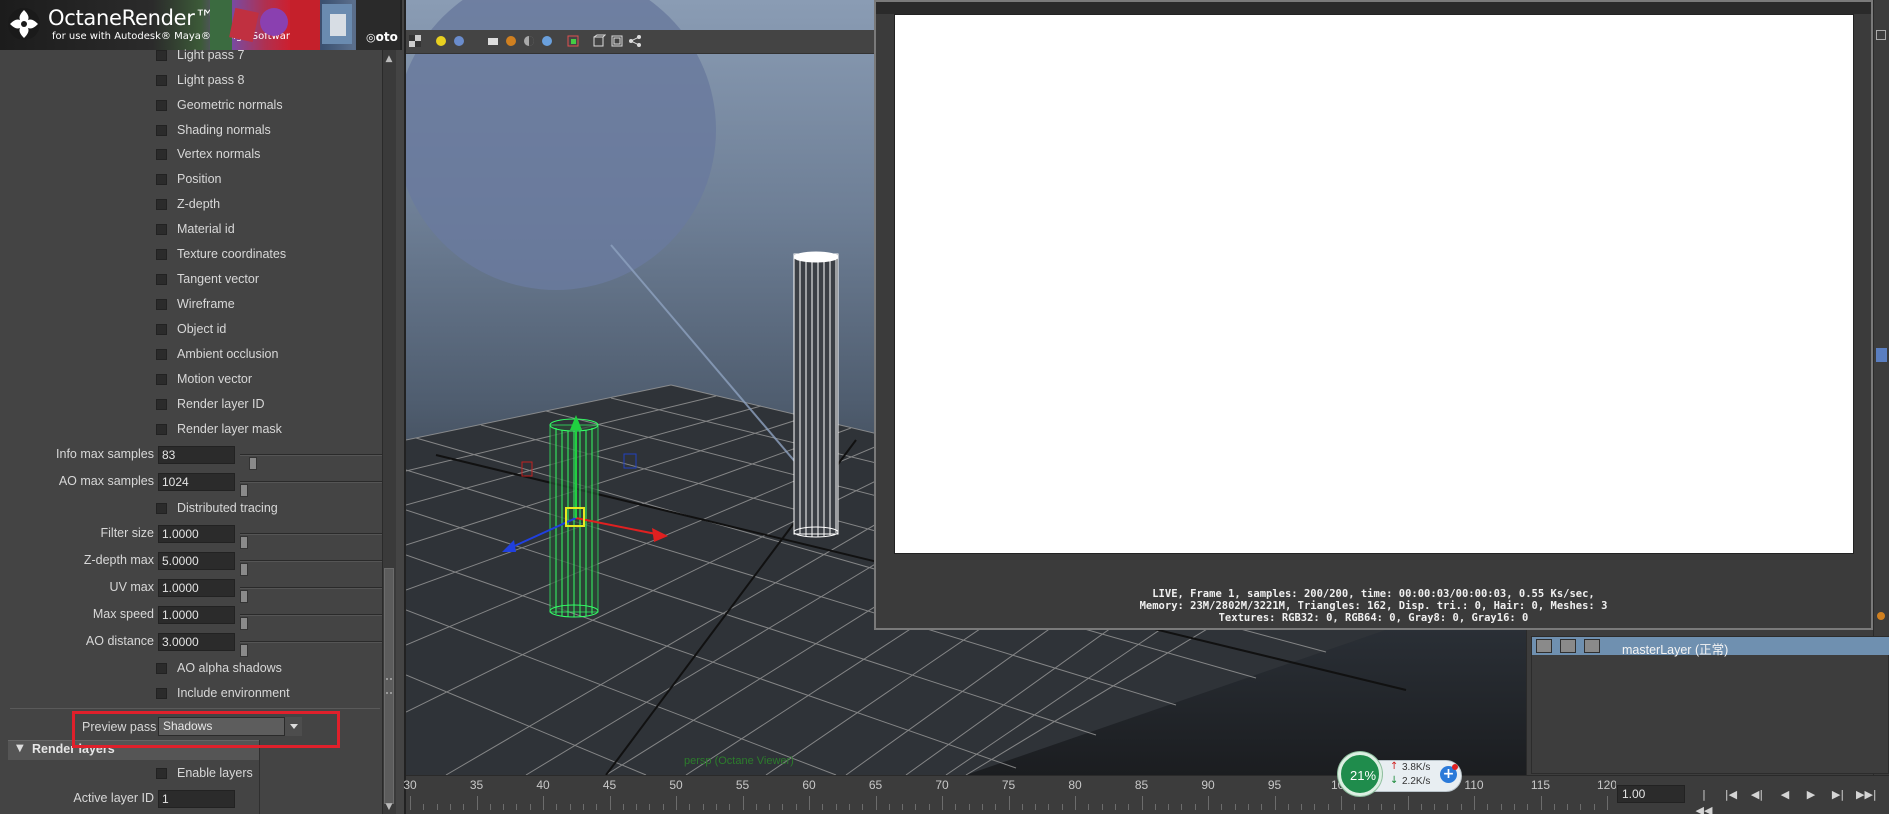  What do you see at coordinates (20, 748) in the screenshot?
I see `collapse-triangle-icon: ▼` at bounding box center [20, 748].